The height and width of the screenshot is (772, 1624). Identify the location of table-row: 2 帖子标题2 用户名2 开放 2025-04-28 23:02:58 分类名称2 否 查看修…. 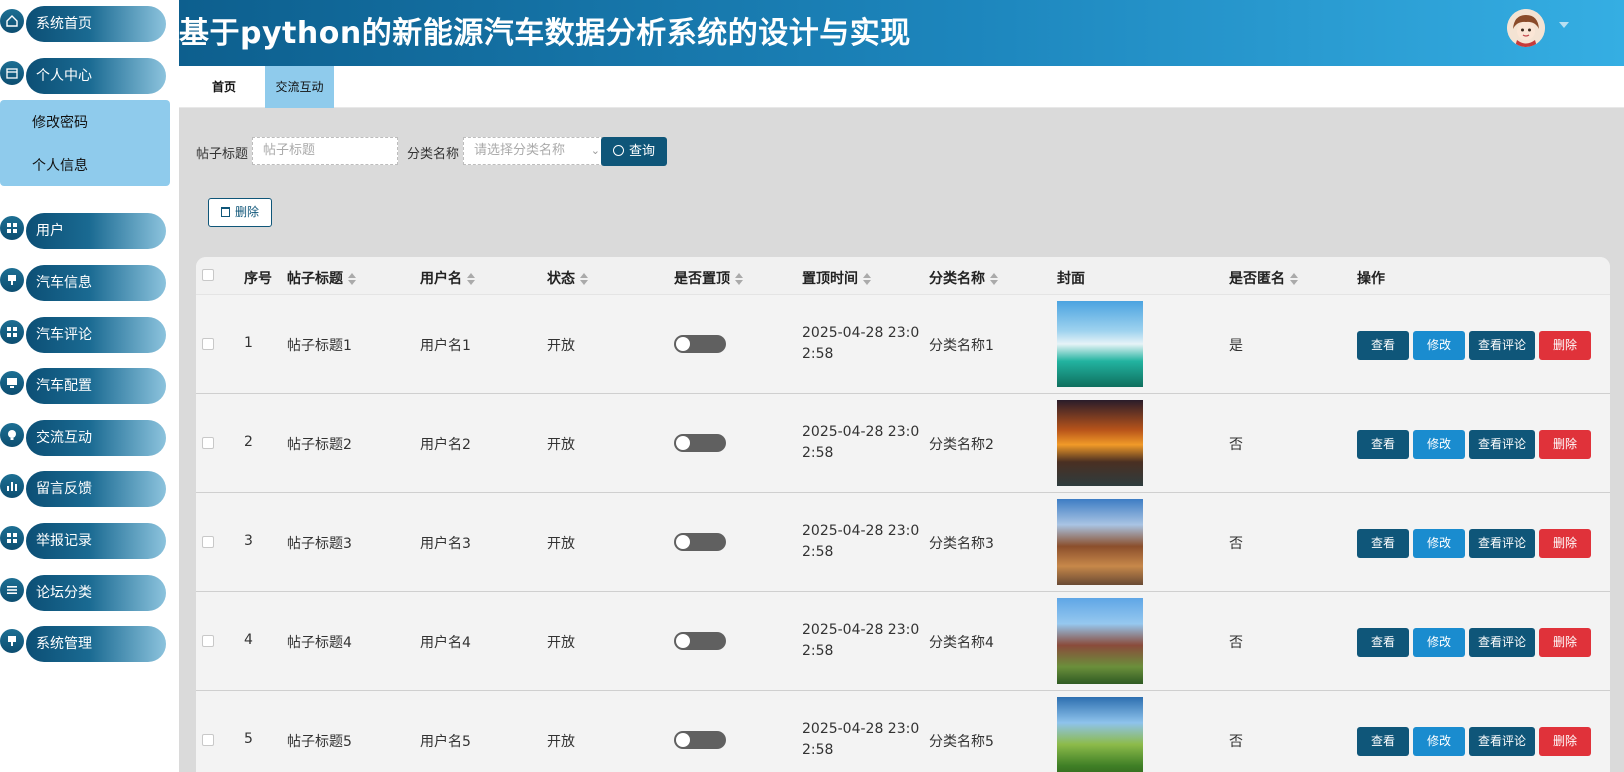
(903, 443).